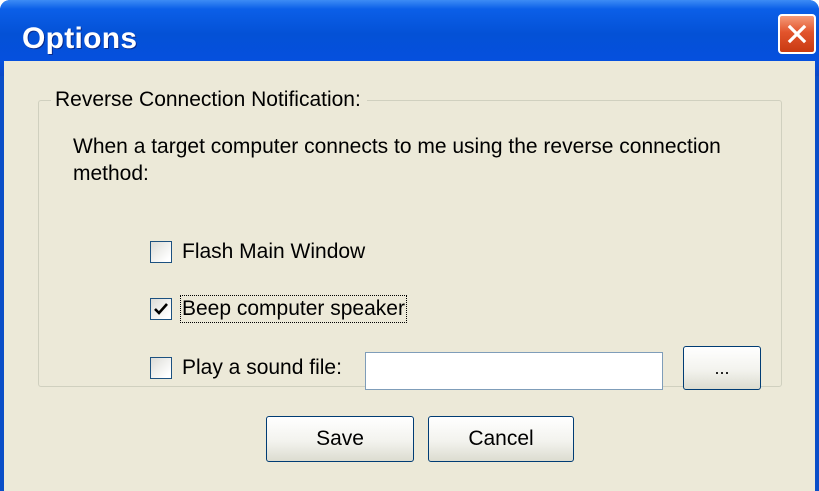 This screenshot has height=491, width=819. What do you see at coordinates (209, 100) in the screenshot?
I see `group-label: Reverse Connection Notification:` at bounding box center [209, 100].